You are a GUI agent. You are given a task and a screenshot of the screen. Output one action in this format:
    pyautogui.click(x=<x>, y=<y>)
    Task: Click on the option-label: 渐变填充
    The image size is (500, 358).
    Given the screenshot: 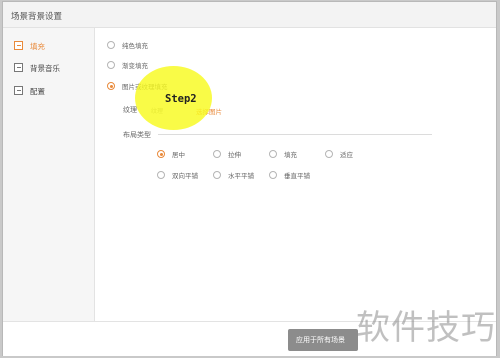 What is the action you would take?
    pyautogui.click(x=135, y=66)
    